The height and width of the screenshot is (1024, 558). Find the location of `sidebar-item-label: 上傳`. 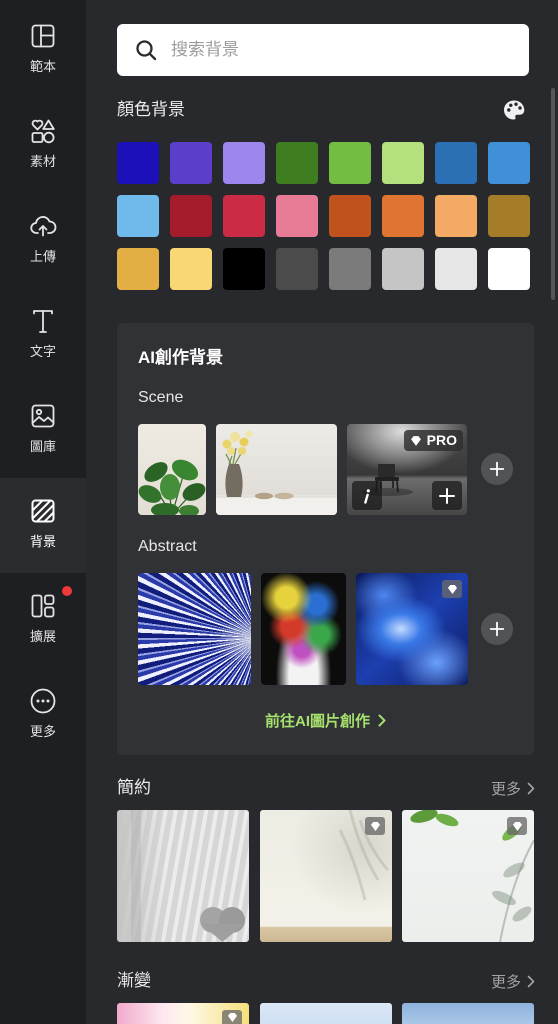

sidebar-item-label: 上傳 is located at coordinates (42, 256).